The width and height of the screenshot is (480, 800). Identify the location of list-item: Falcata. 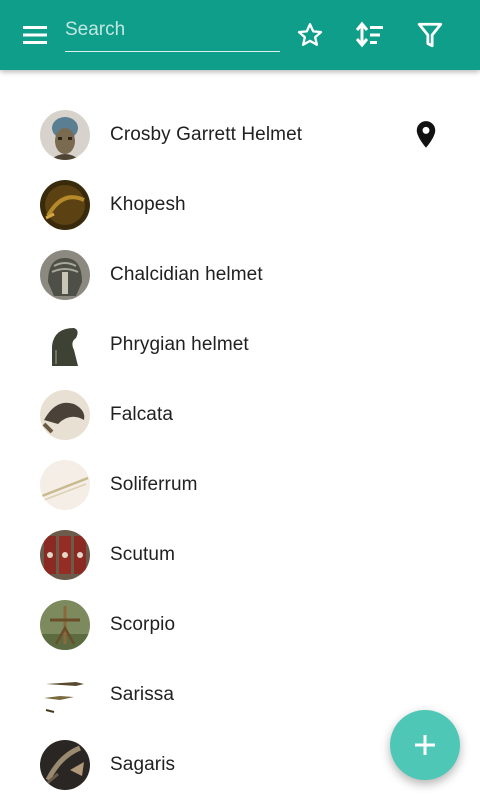
(240, 415).